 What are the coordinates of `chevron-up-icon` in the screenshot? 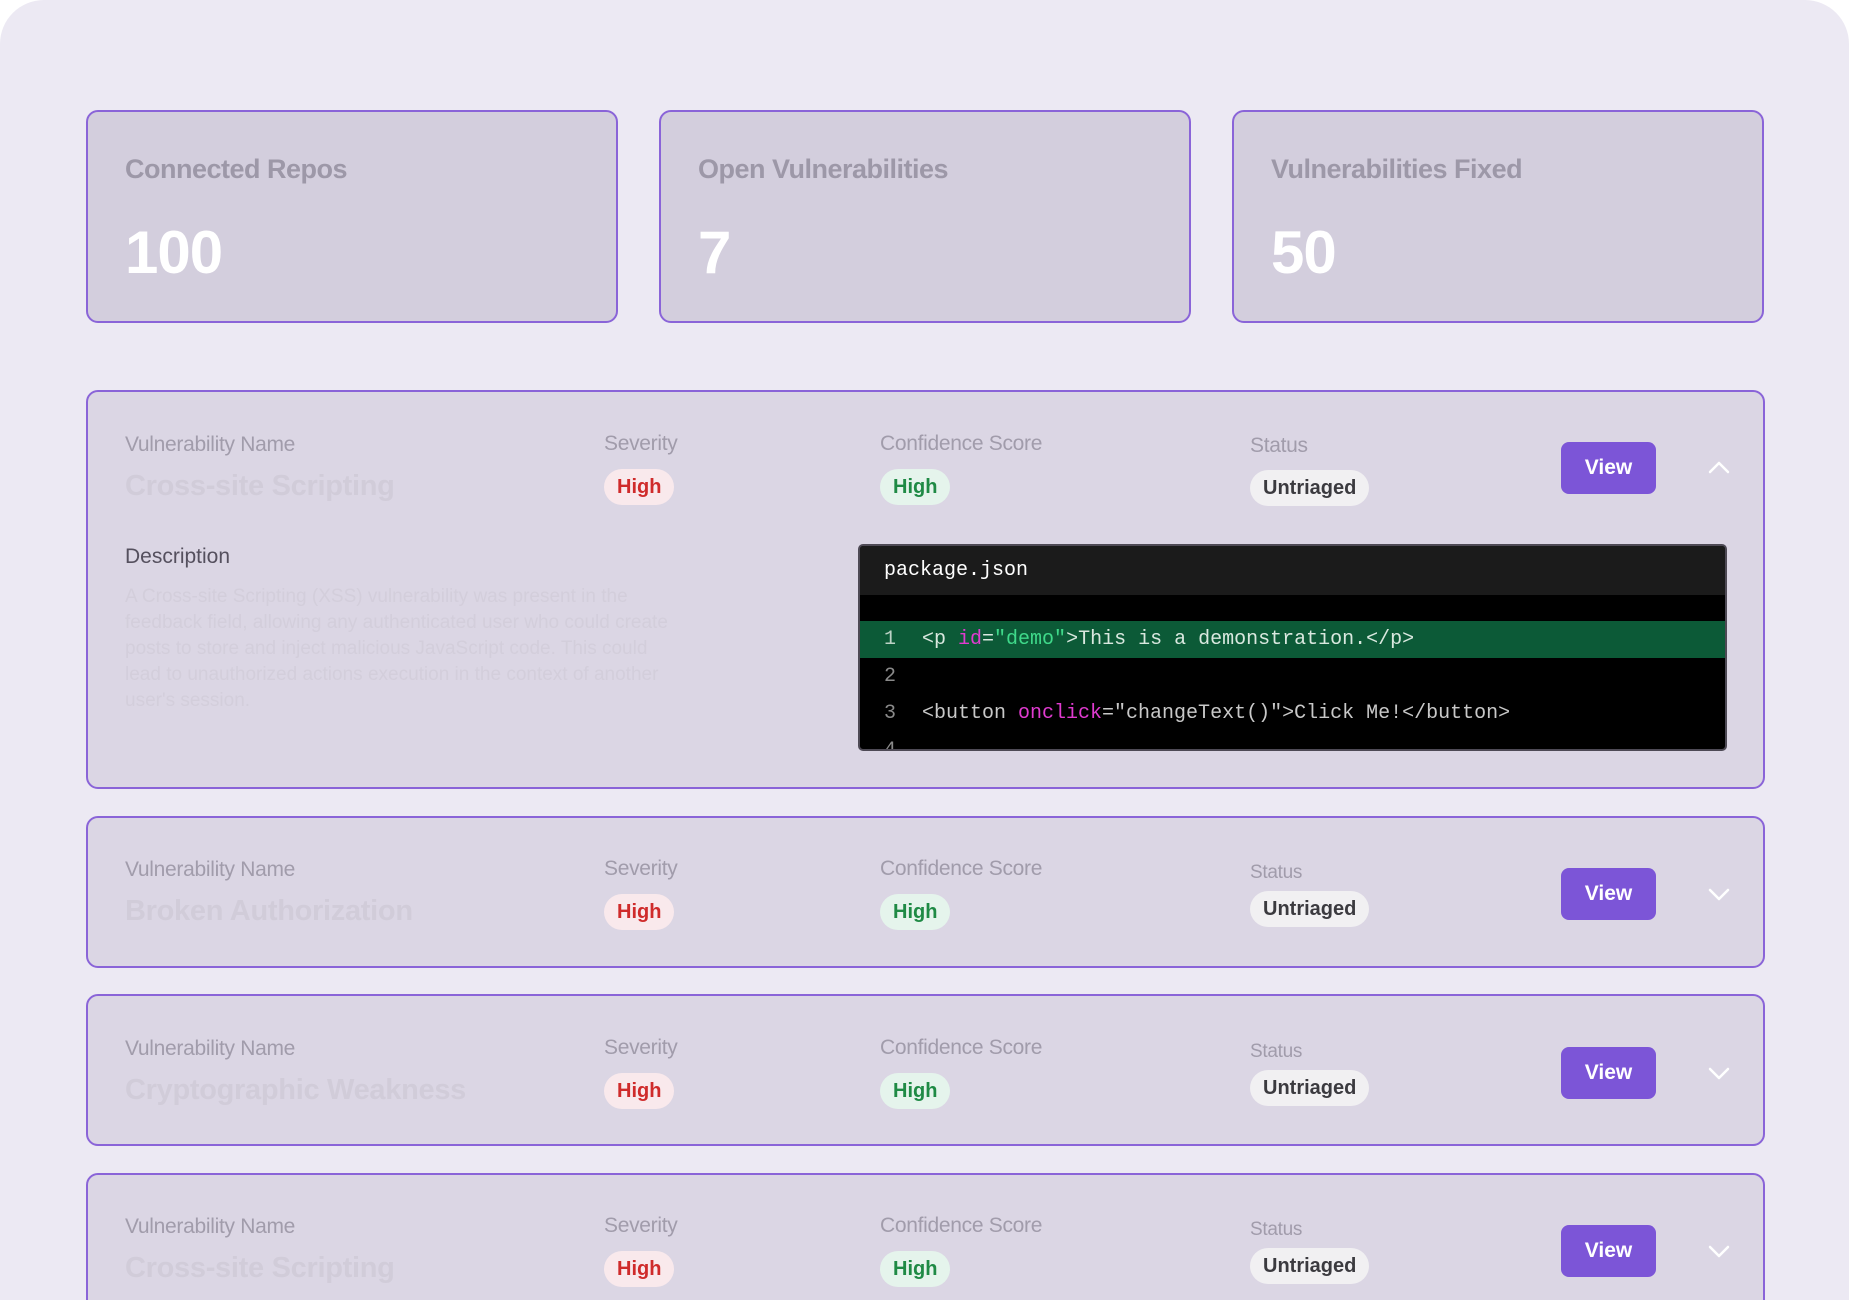 It's located at (1719, 468).